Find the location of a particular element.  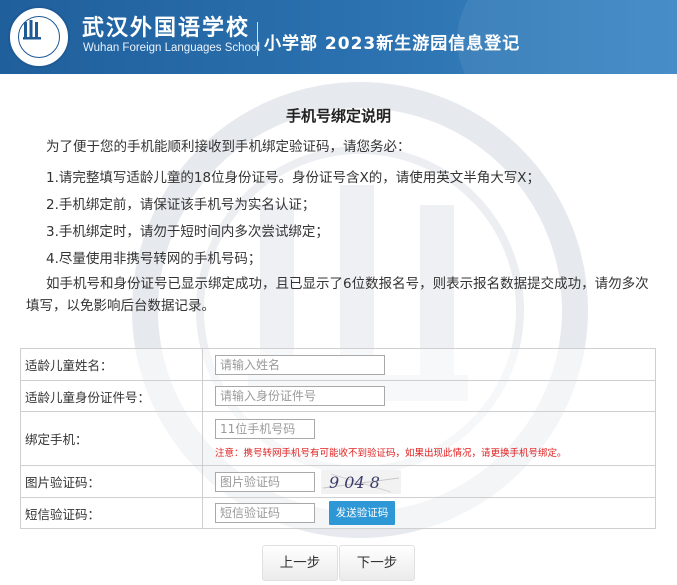

phone-warning-note: 注意：携号转网手机号有可能收不到验证码，如果出现此情况，请更换手机号绑定。 is located at coordinates (391, 453).